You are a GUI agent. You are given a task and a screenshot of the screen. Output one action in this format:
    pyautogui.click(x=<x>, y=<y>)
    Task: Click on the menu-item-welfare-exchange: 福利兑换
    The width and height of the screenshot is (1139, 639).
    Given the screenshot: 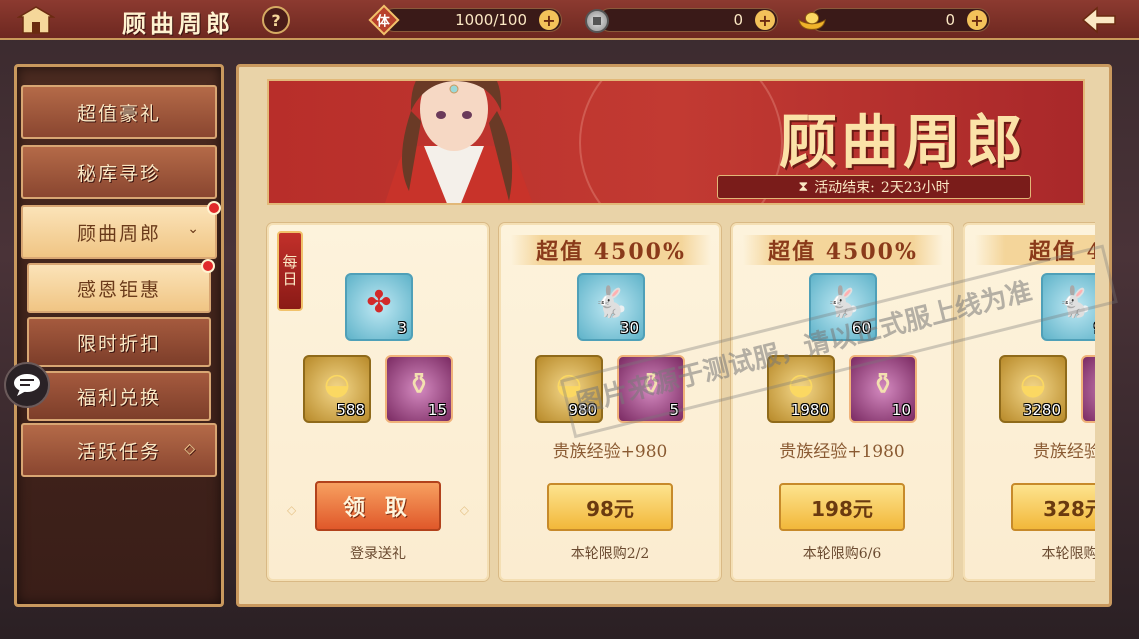 What is the action you would take?
    pyautogui.click(x=119, y=396)
    